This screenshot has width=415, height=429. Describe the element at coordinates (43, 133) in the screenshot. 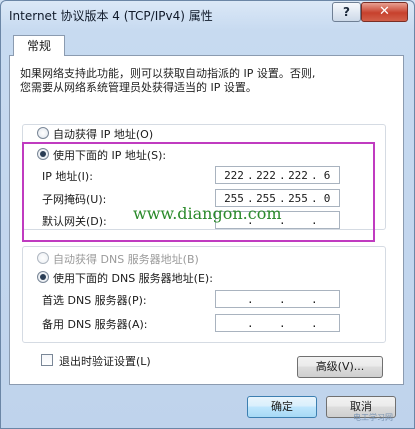

I see `auto-ip-radio` at that location.